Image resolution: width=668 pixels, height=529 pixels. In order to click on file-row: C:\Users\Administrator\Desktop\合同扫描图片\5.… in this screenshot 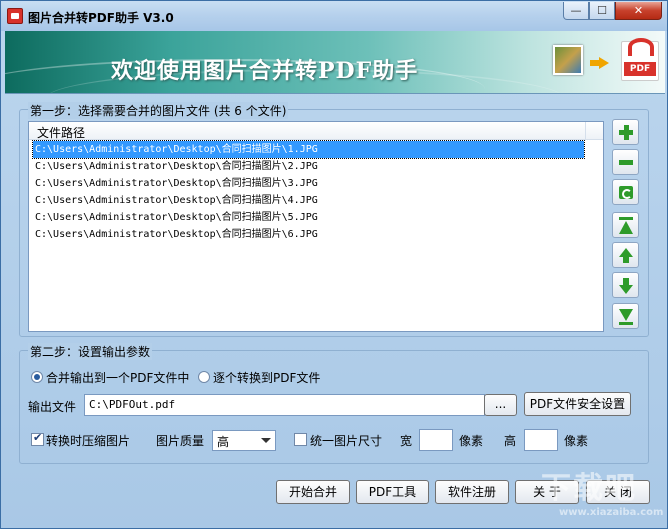, I will do `click(308, 217)`.